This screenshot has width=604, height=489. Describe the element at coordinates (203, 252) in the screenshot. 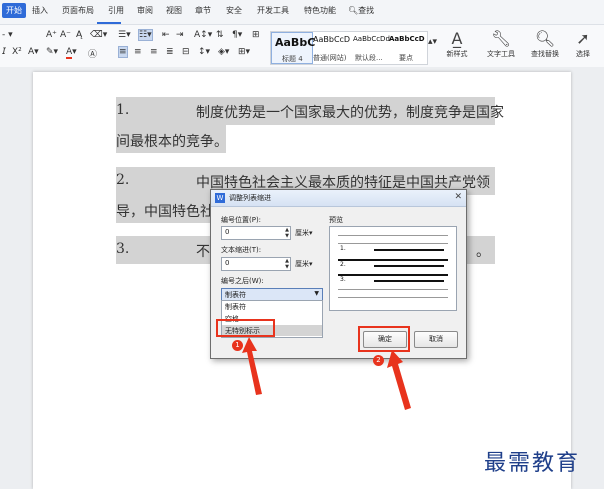

I see `list-item-text: 不` at that location.